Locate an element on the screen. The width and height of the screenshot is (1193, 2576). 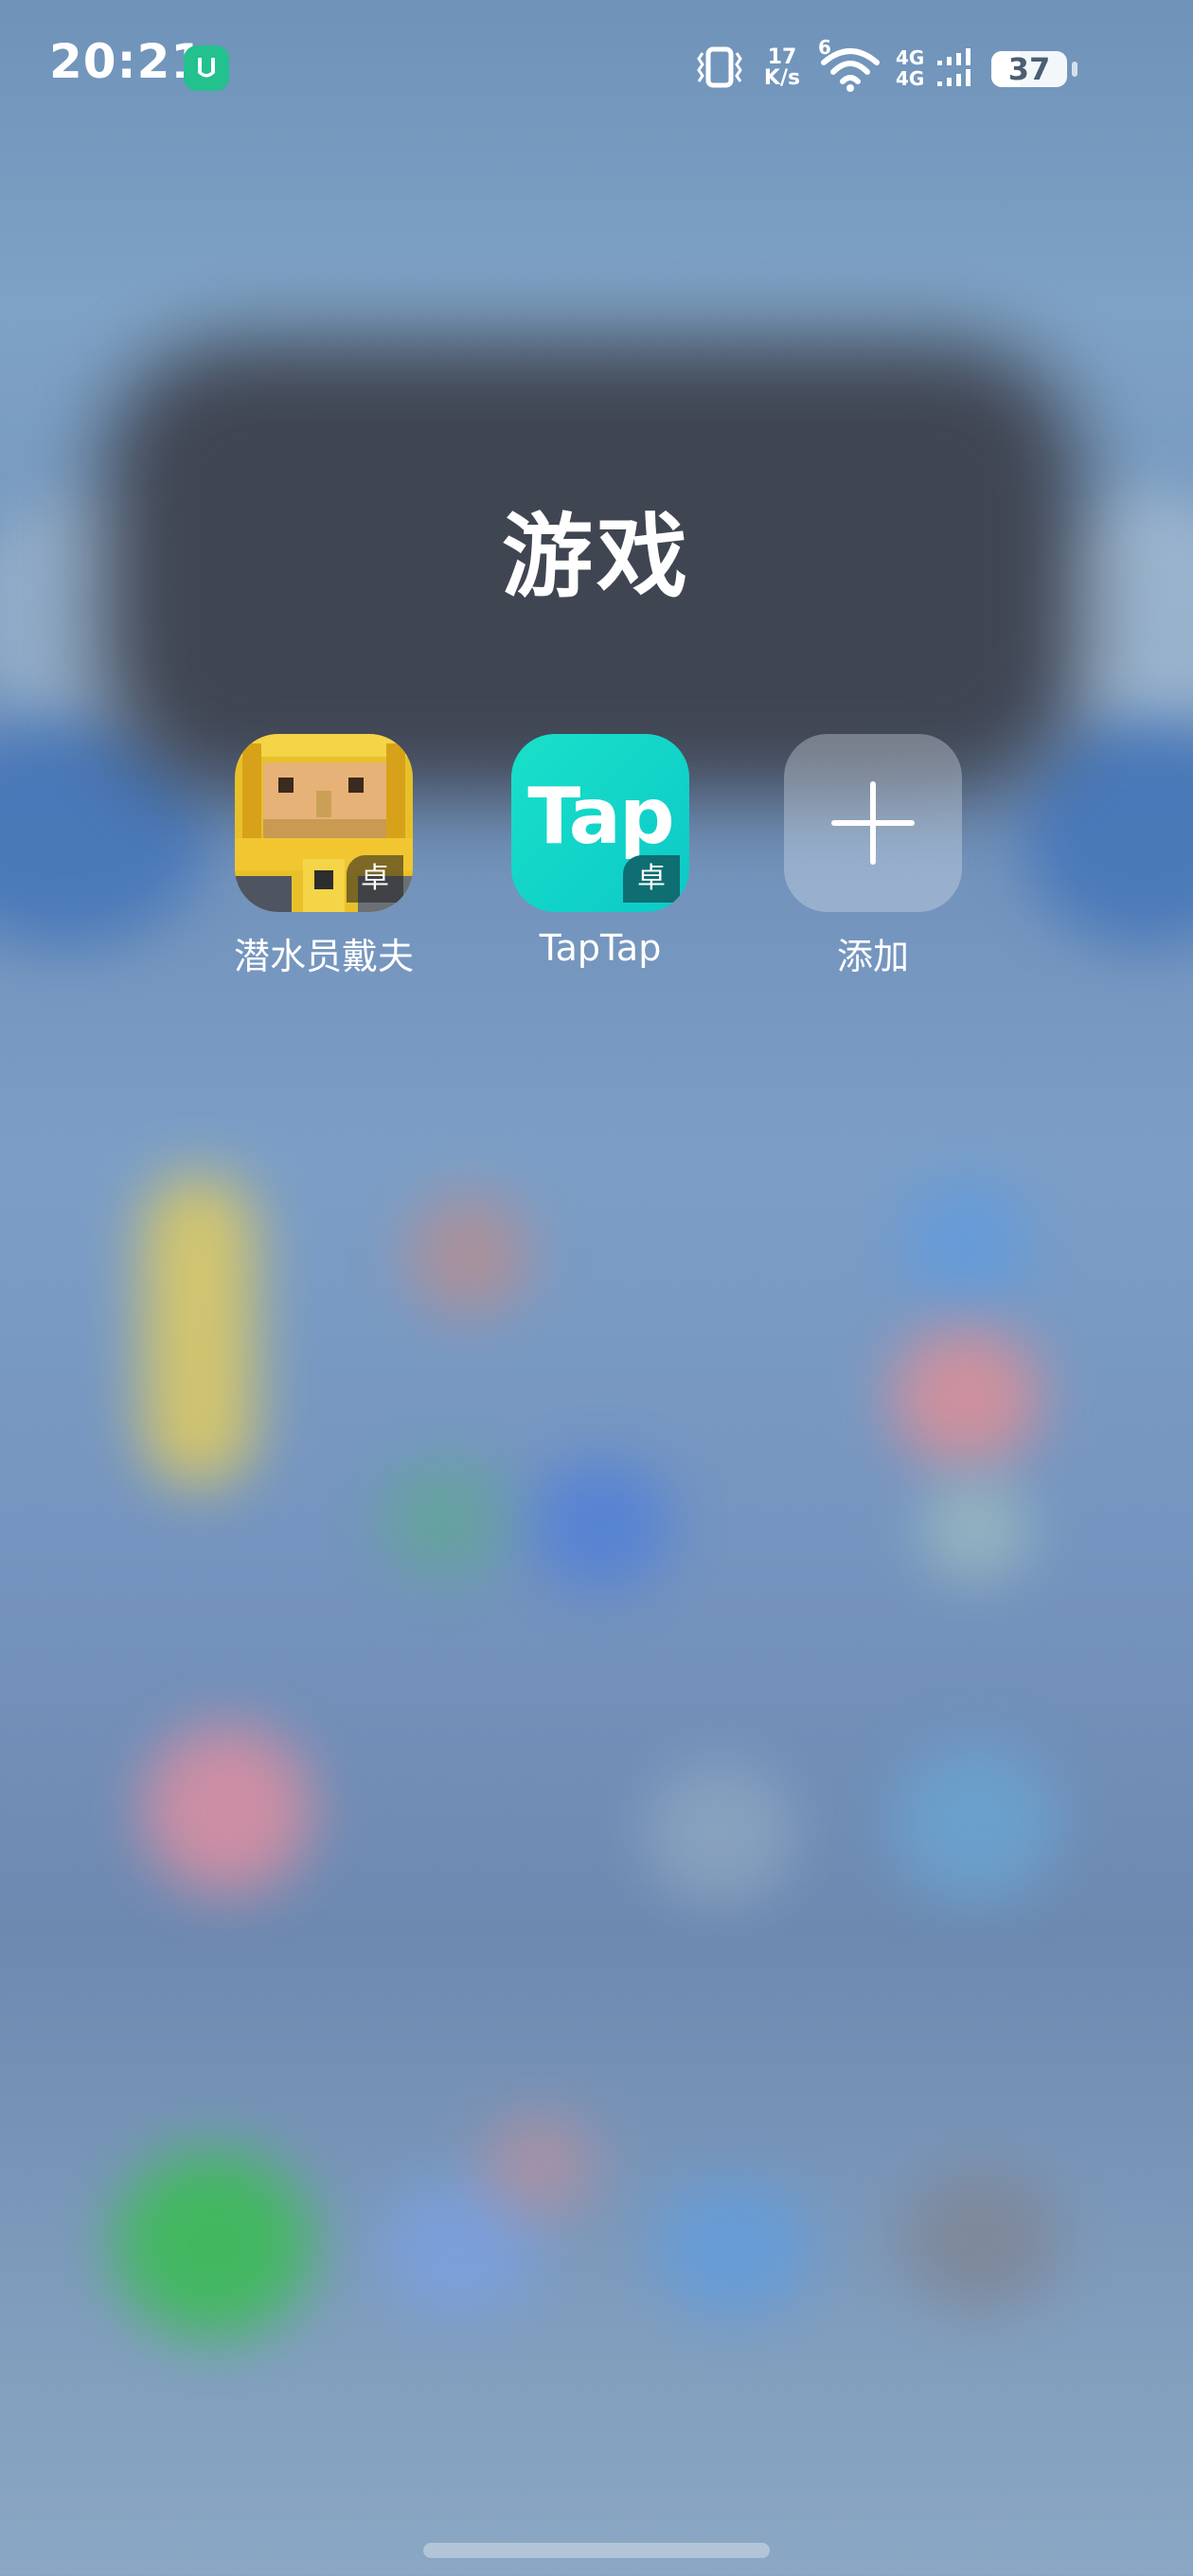
mi-home-icon is located at coordinates (206, 68).